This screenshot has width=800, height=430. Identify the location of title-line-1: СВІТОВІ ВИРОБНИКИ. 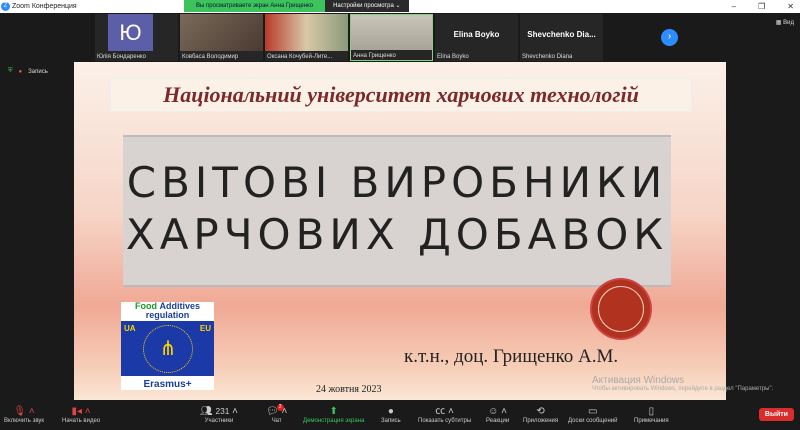
(397, 182).